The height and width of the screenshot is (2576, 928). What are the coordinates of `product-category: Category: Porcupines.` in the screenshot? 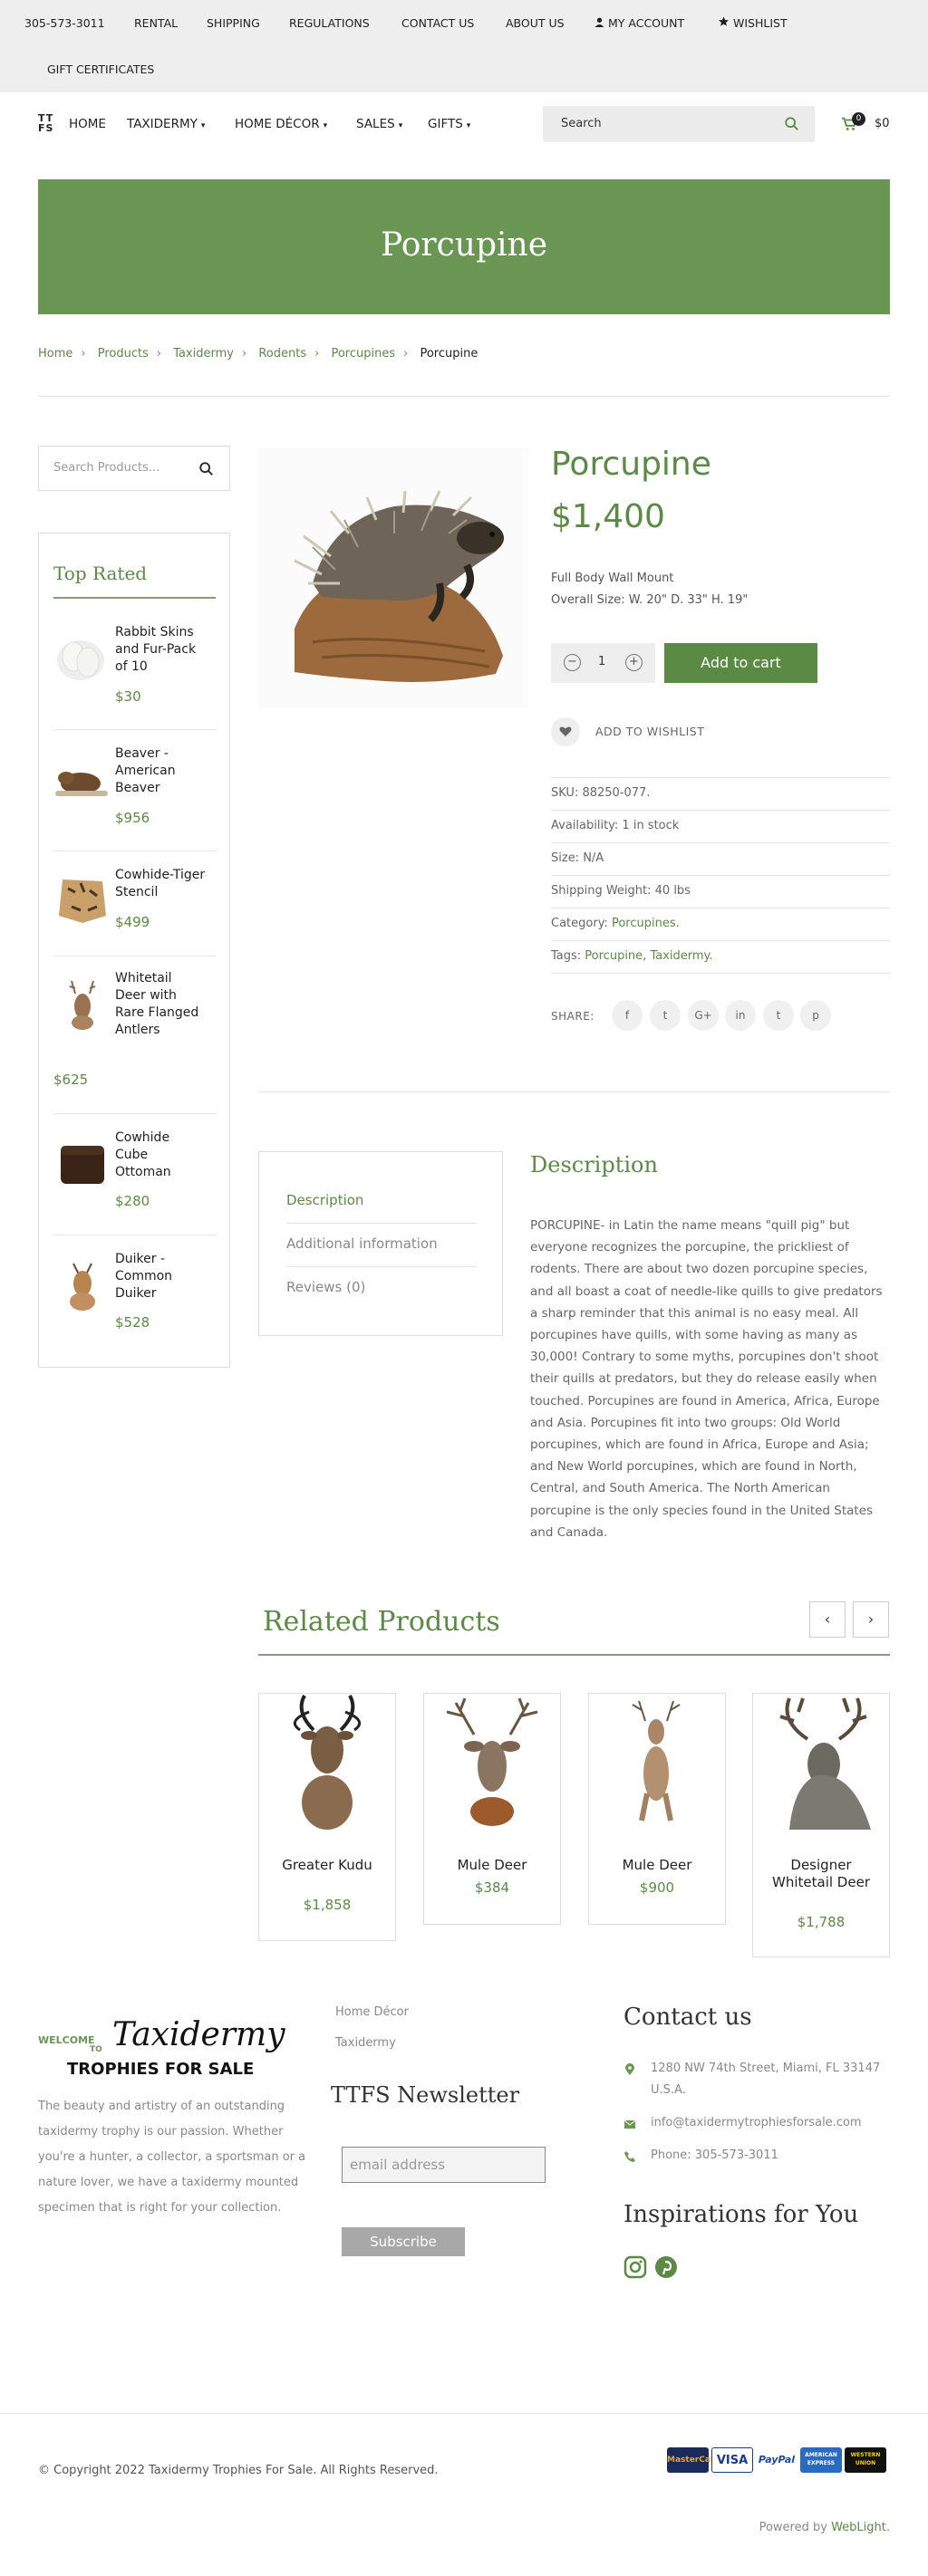 It's located at (615, 923).